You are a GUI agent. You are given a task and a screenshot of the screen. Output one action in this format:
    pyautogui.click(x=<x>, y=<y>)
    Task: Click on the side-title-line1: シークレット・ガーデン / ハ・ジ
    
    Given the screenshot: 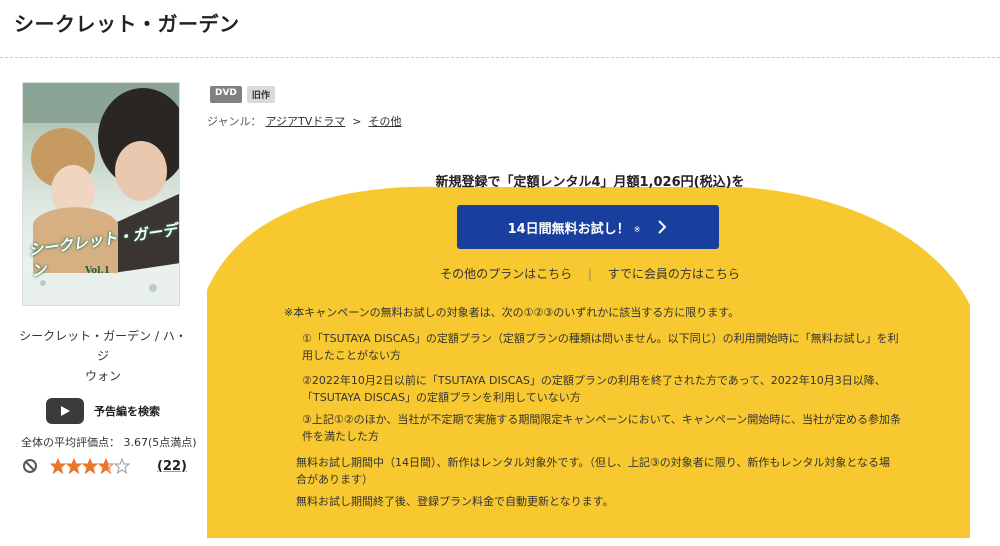 What is the action you would take?
    pyautogui.click(x=103, y=346)
    